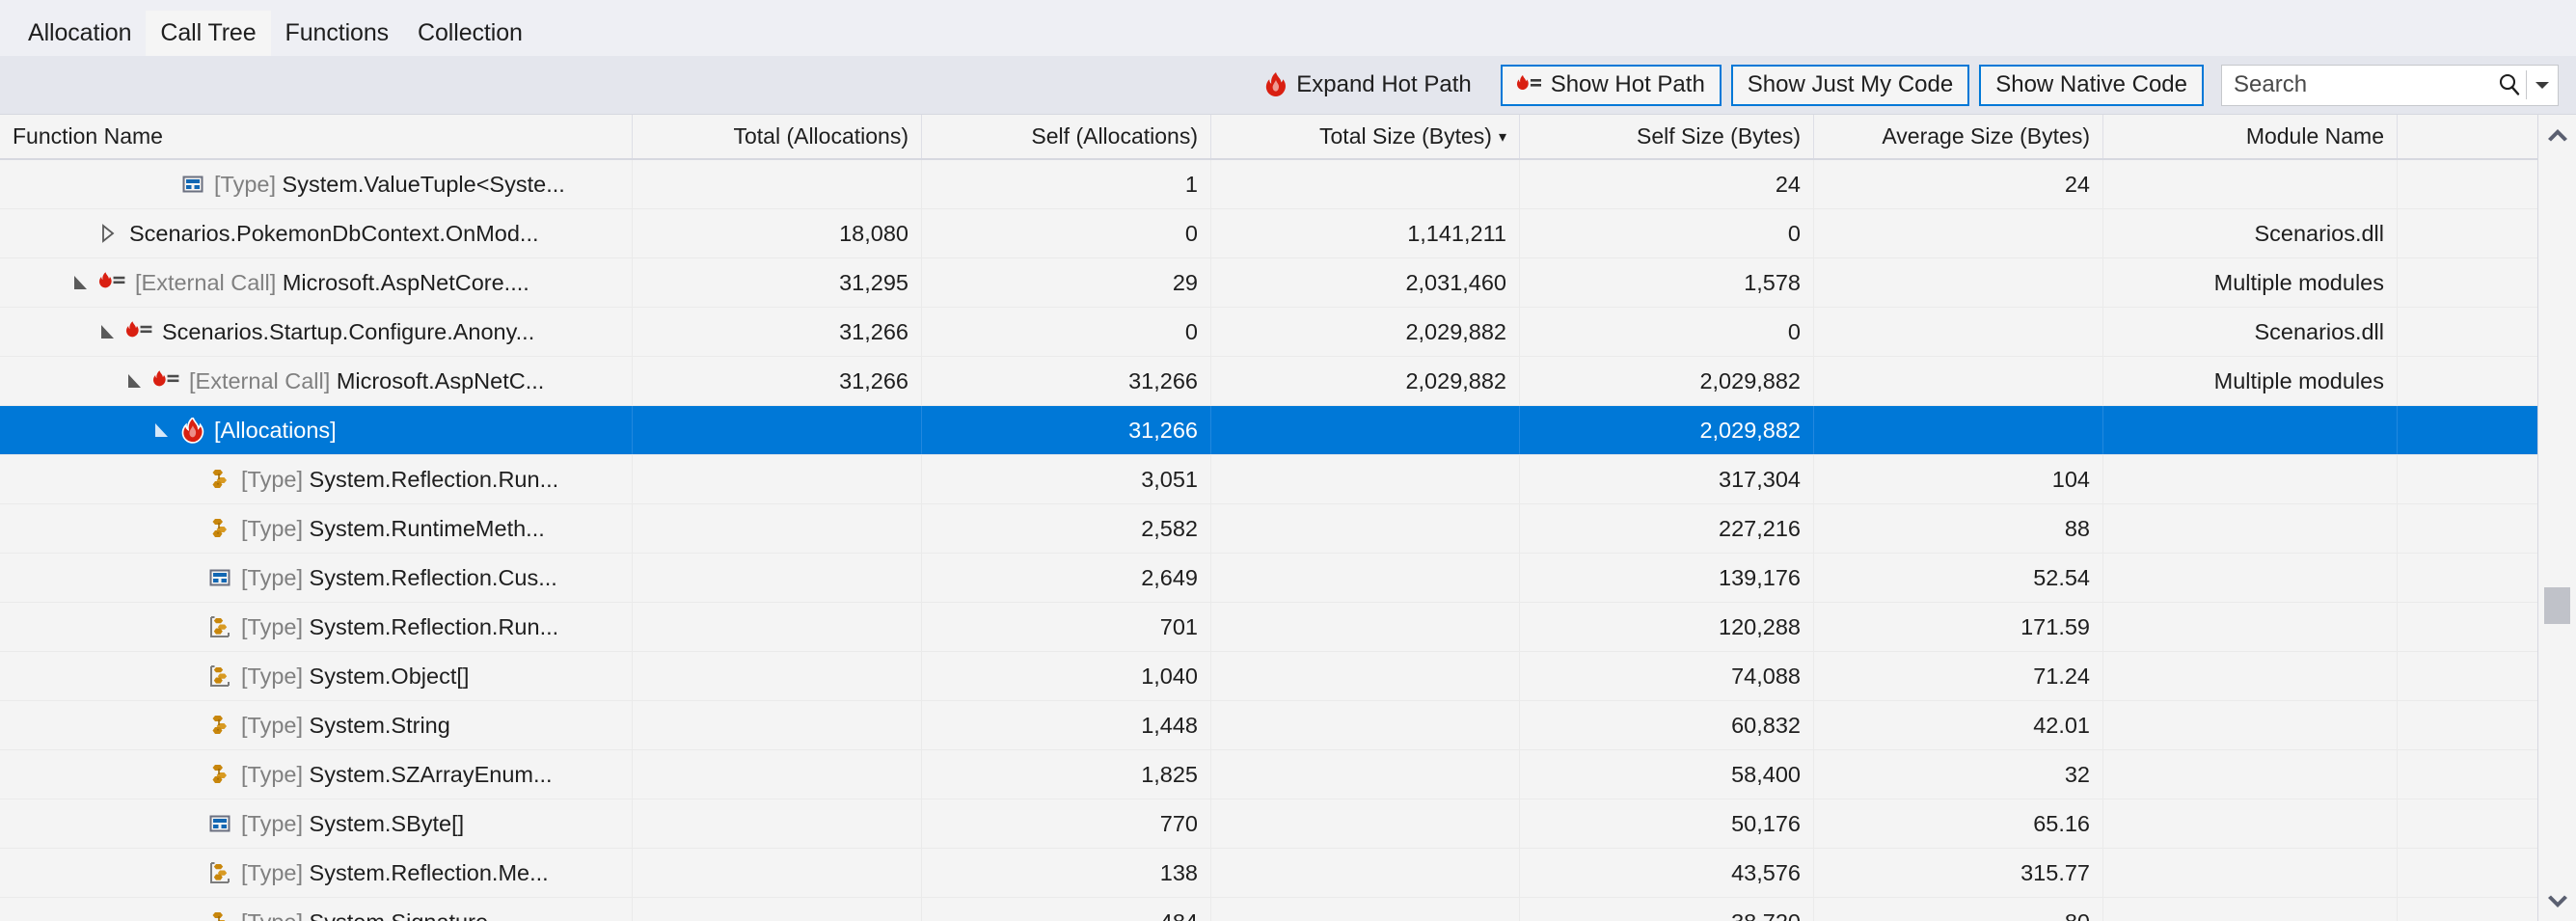  I want to click on show-just-my-code-label: Show Just My Code, so click(1850, 84).